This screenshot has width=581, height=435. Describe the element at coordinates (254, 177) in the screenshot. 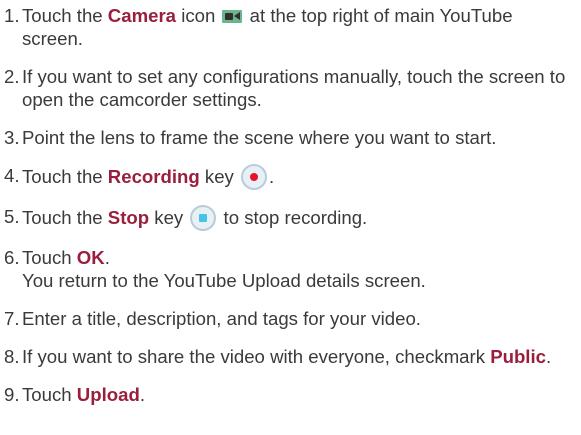

I see `record-key-icon` at that location.